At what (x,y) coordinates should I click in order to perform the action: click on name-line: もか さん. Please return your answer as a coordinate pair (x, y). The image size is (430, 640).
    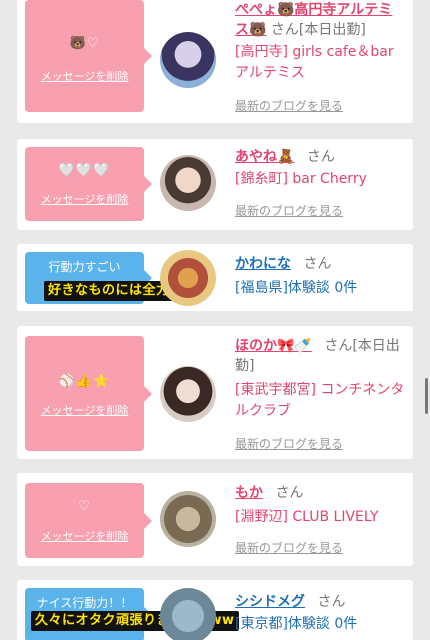
    Looking at the image, I should click on (320, 493).